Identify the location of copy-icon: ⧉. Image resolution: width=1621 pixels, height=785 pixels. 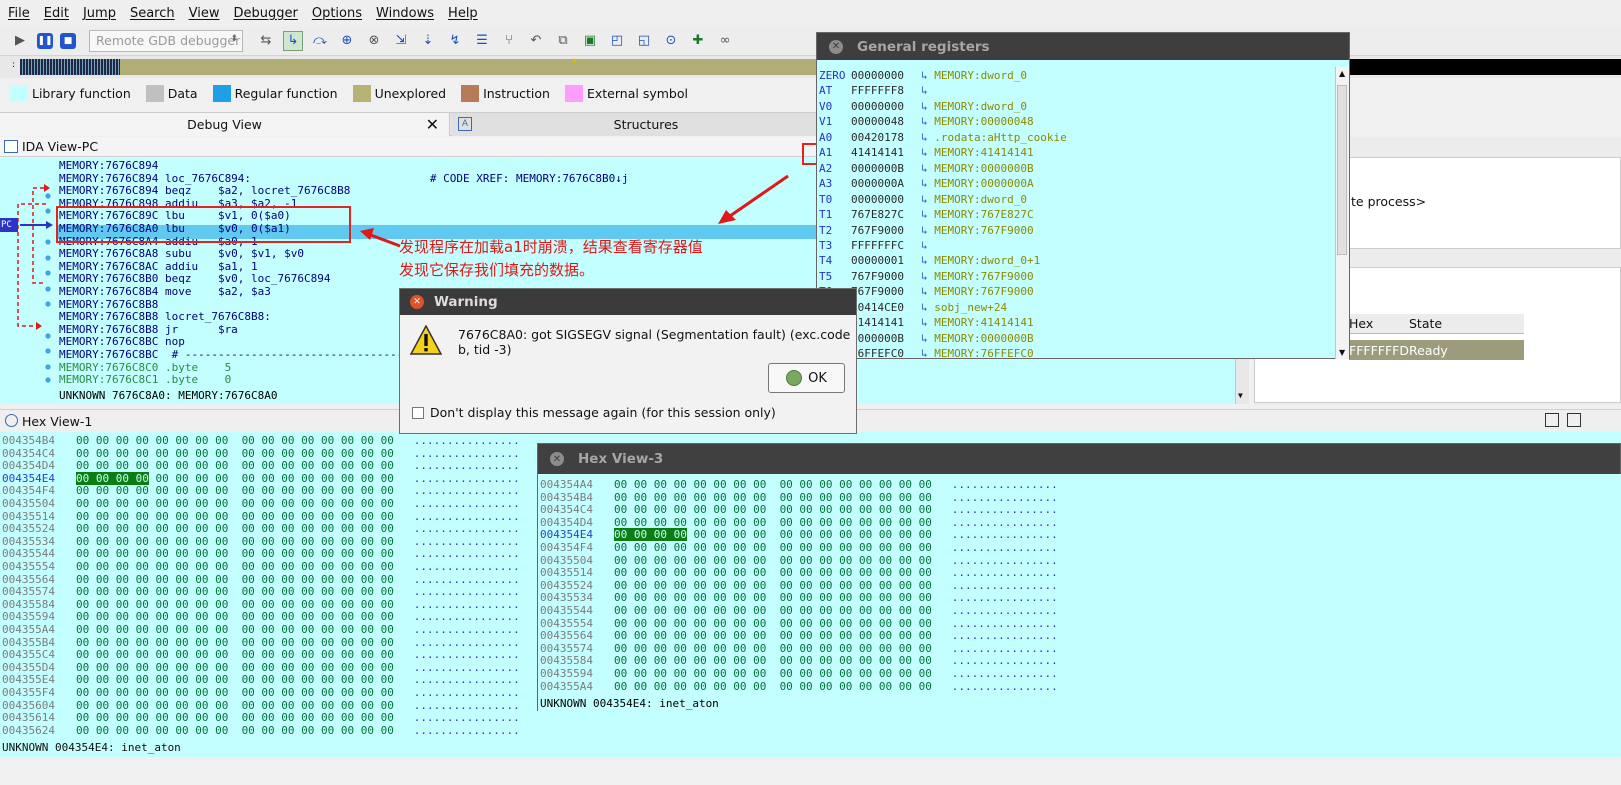
(563, 41).